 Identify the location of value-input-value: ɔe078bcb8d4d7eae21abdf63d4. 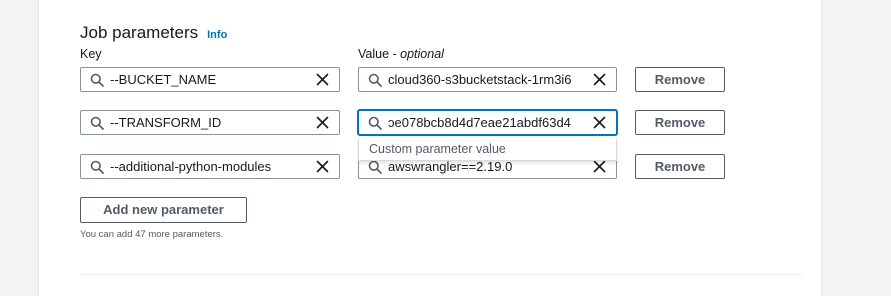
(479, 122).